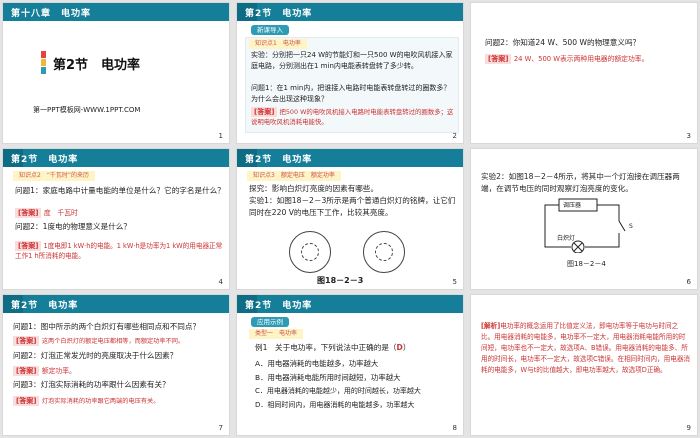 Image resolution: width=700 pixels, height=438 pixels. I want to click on question-text: 例1 关于电功率，下列说法中正确的是（, so click(326, 347).